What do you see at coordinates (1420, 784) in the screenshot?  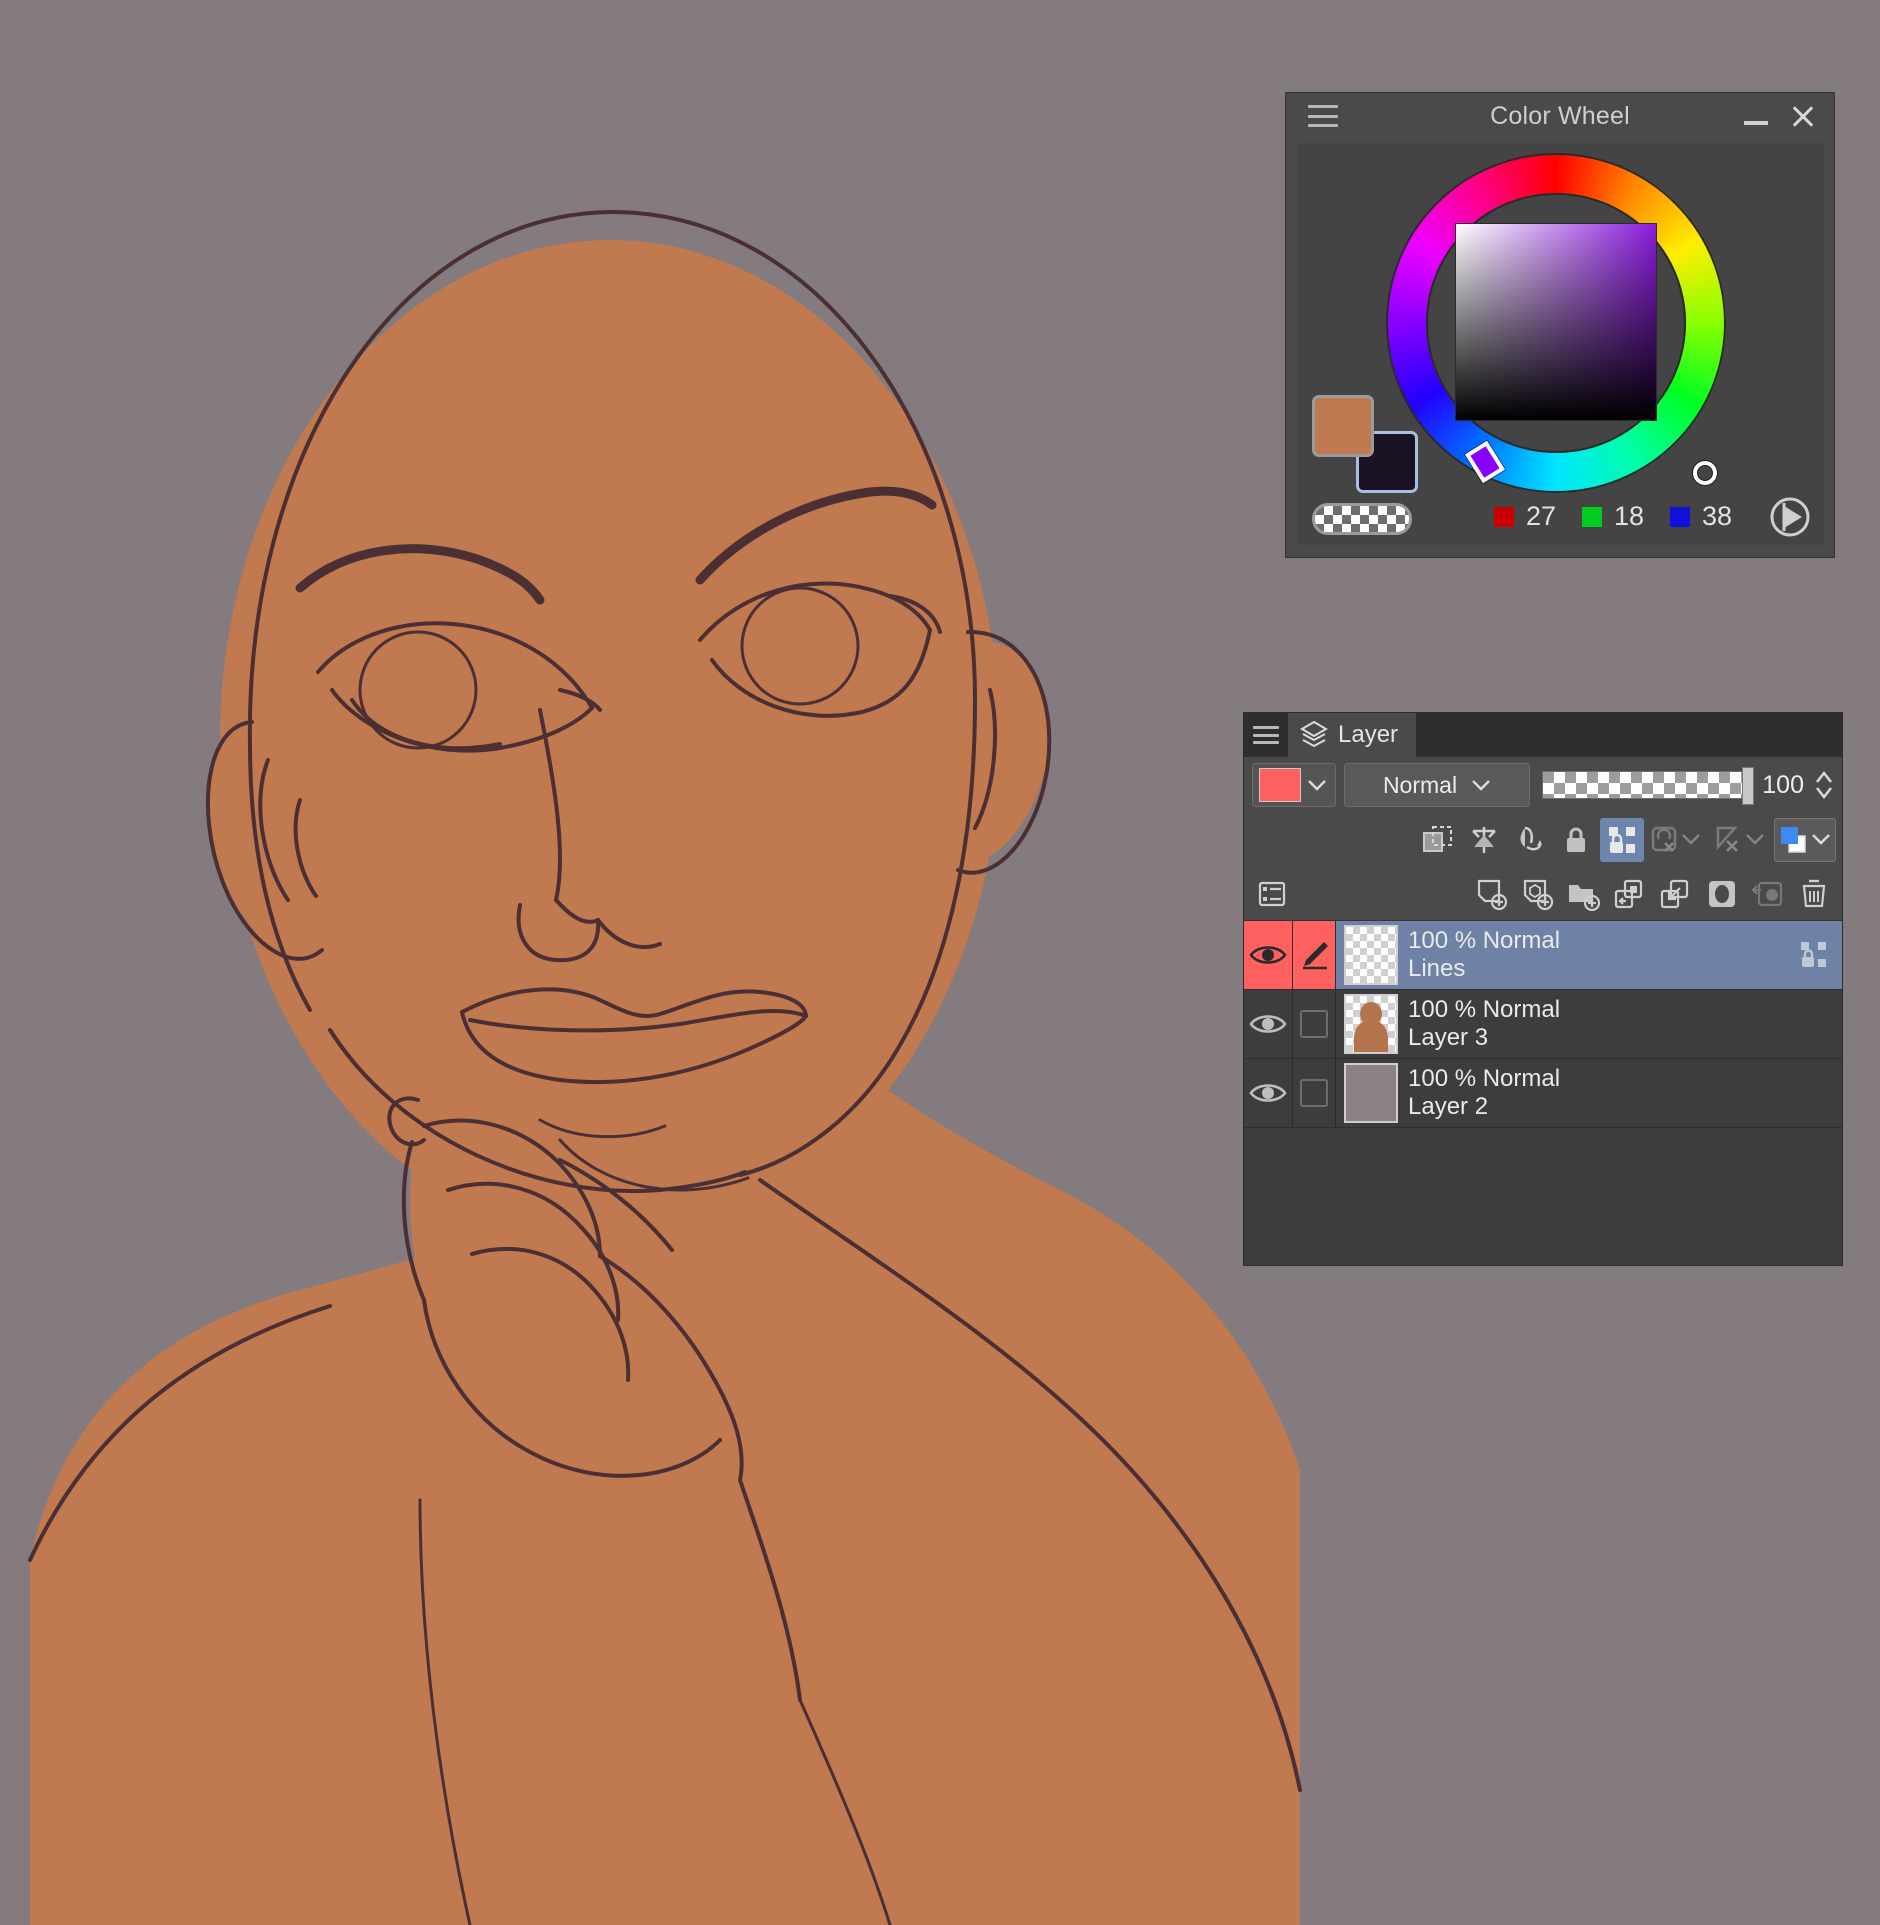 I see `blend-mode-label: Normal` at bounding box center [1420, 784].